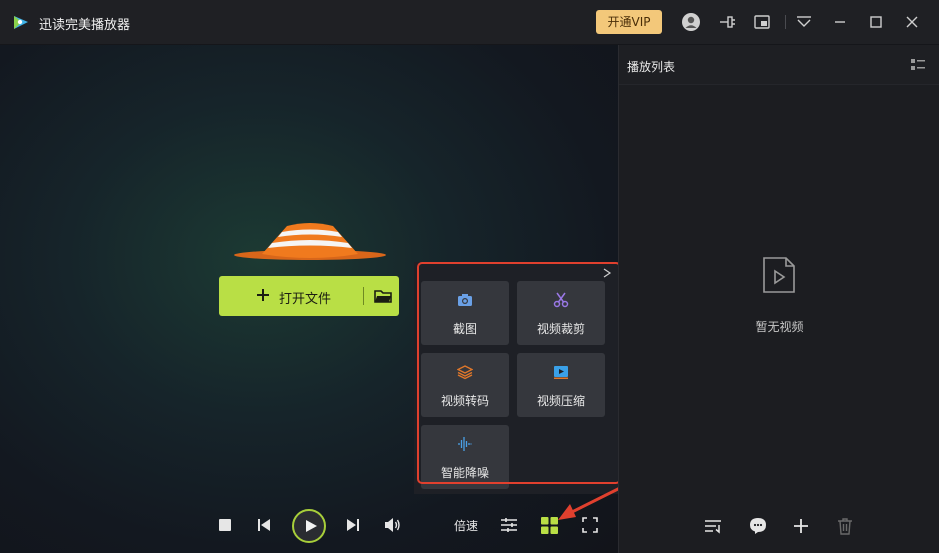  I want to click on empty-video-file-icon, so click(779, 275).